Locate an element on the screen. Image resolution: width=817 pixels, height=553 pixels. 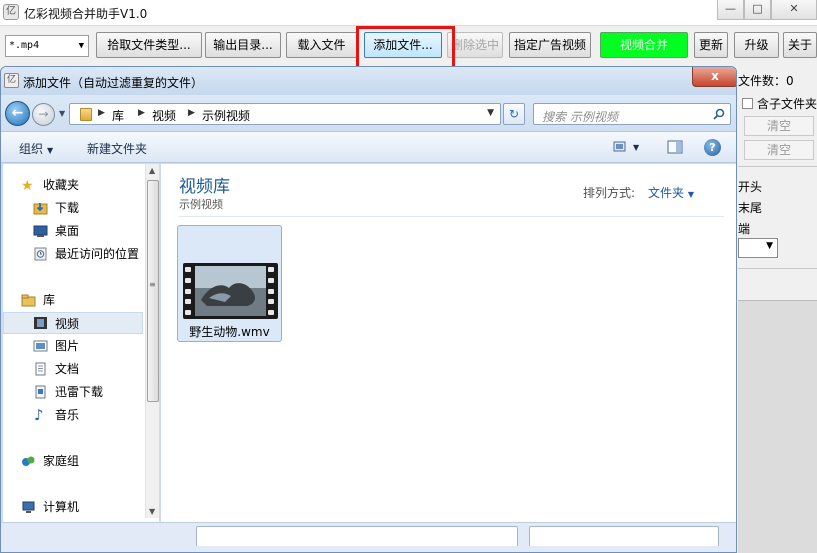
recent-places-icon is located at coordinates (40, 254).